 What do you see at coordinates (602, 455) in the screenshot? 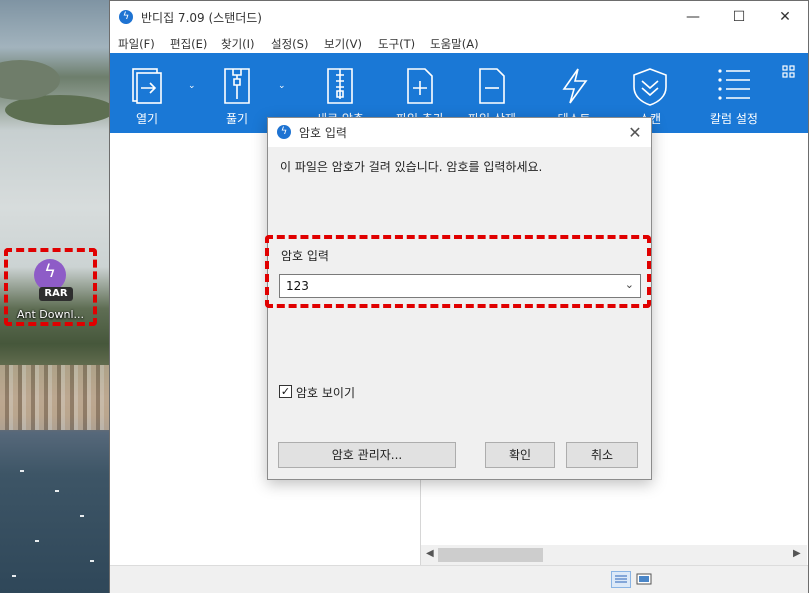
I see `cancel-button: 취소` at bounding box center [602, 455].